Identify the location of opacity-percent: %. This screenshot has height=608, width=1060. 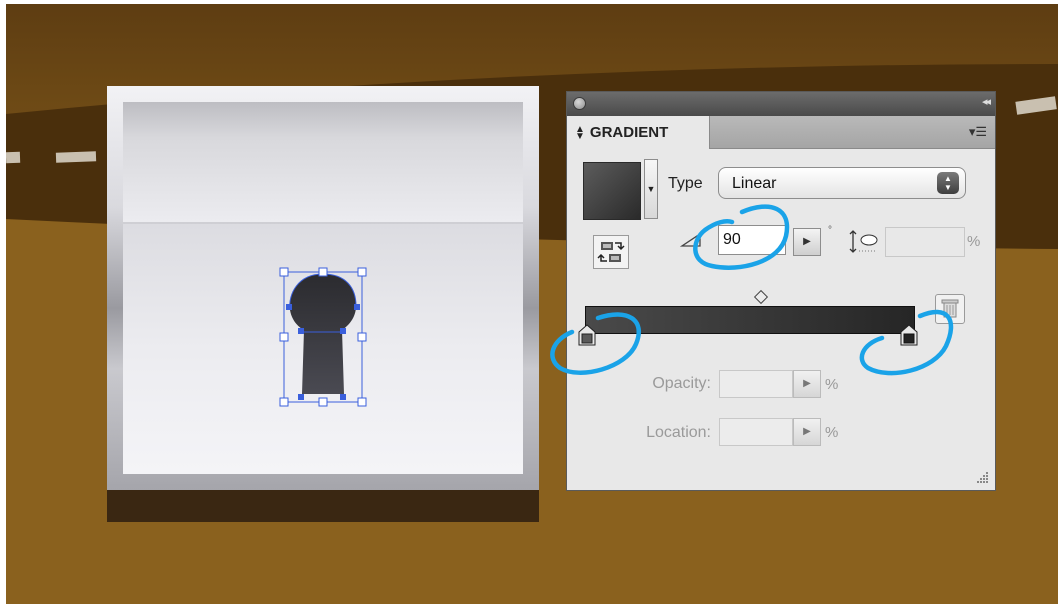
(832, 384).